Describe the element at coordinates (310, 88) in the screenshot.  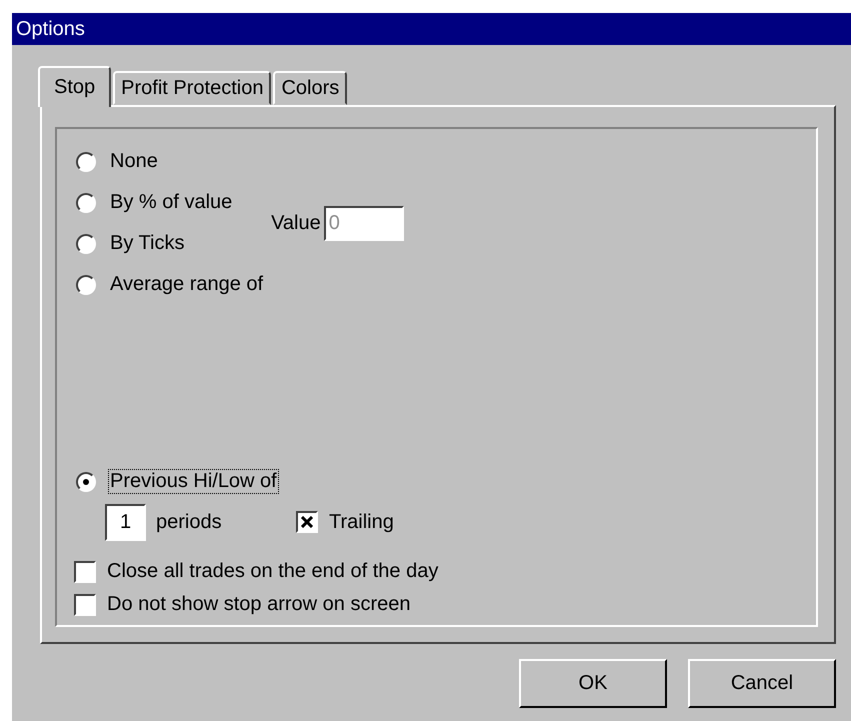
I see `tab: Colors` at that location.